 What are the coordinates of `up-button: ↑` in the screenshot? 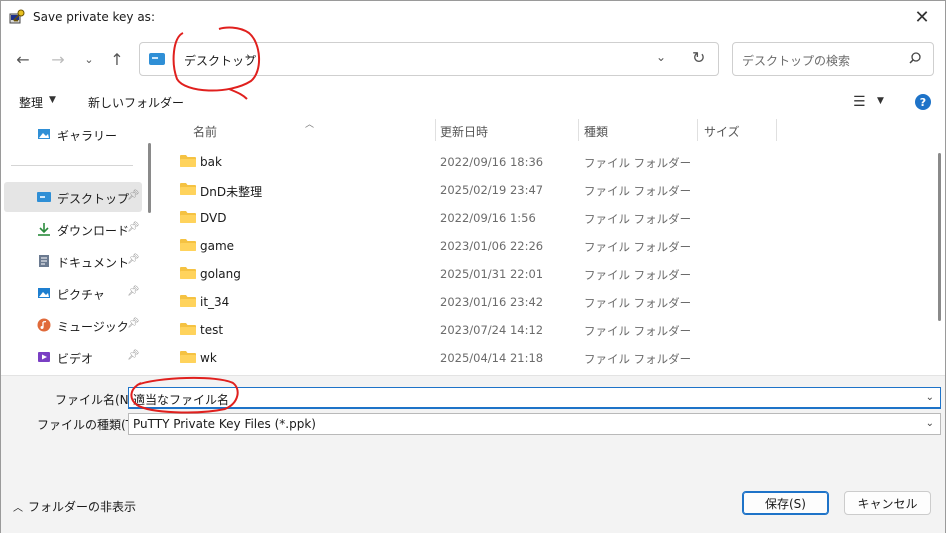 It's located at (117, 59).